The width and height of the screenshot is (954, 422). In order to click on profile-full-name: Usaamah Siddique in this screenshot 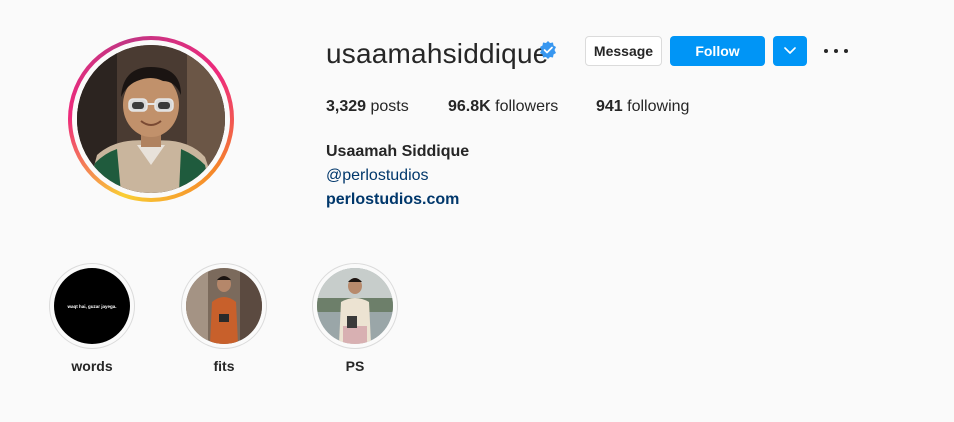, I will do `click(398, 151)`.